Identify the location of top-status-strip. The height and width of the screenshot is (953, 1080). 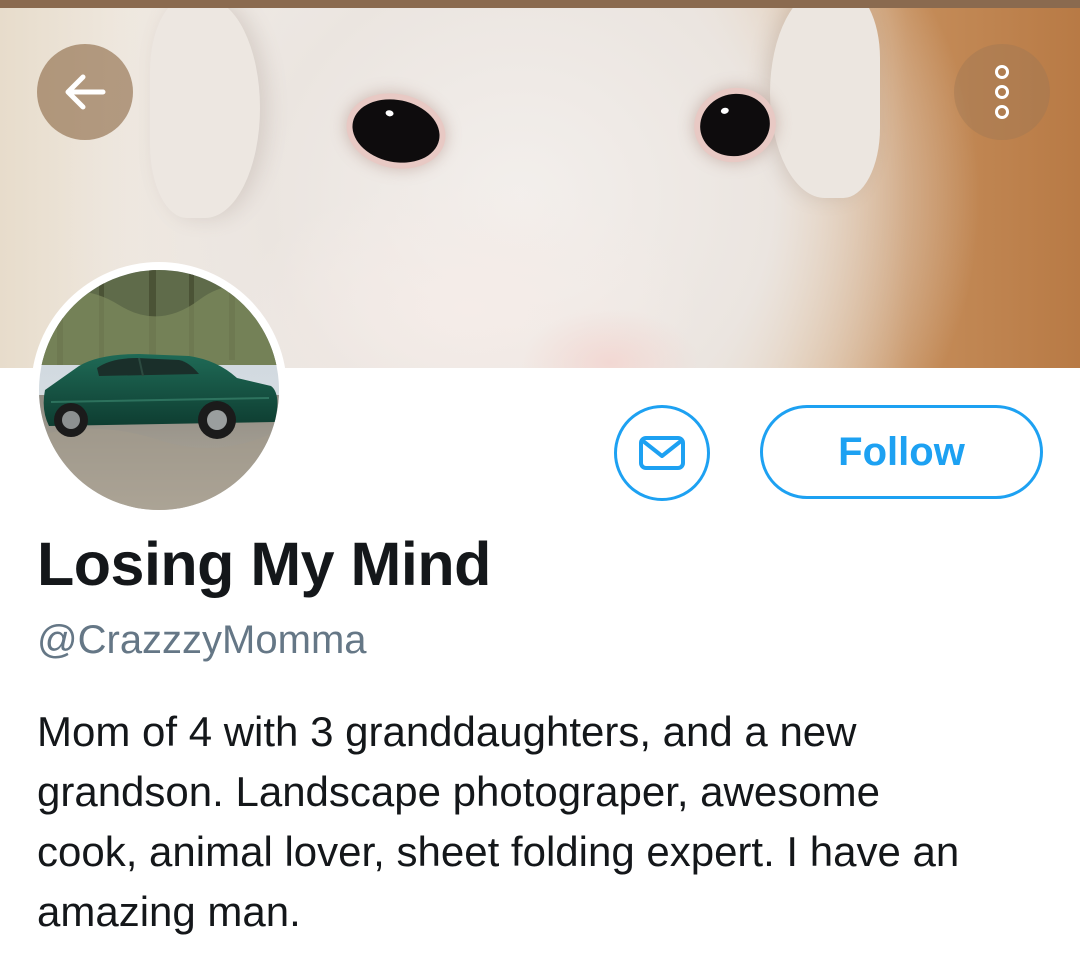
(540, 4).